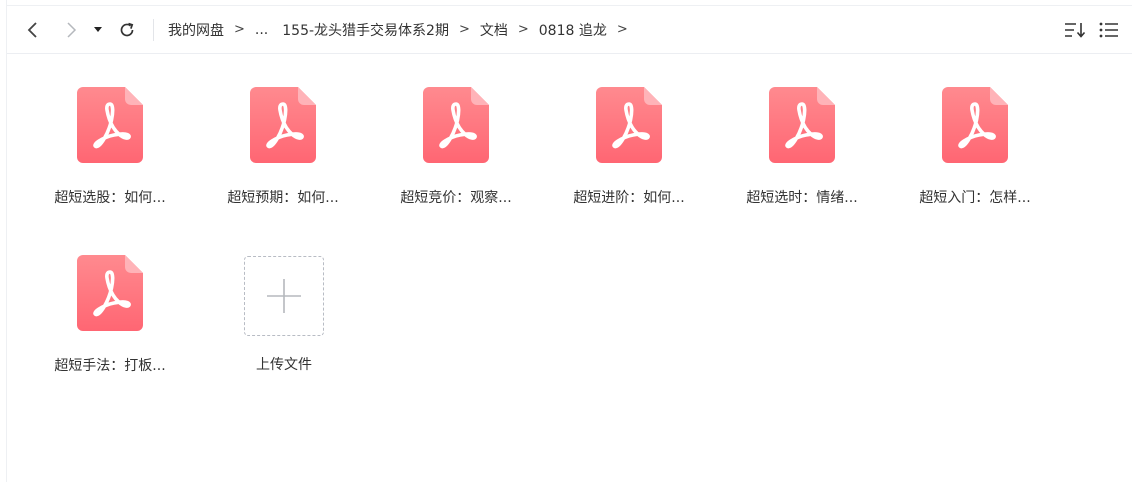 The width and height of the screenshot is (1132, 482). I want to click on refresh-icon, so click(127, 29).